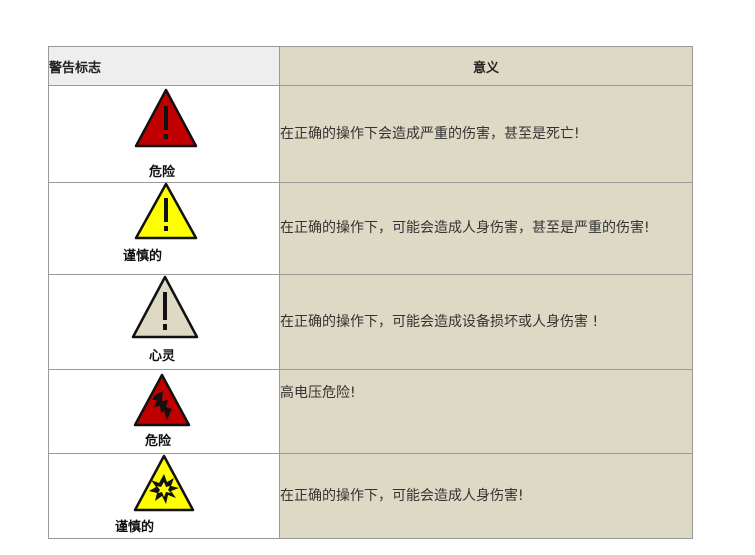 The image size is (755, 555). I want to click on meaning-text: 高电压危险!, so click(318, 393).